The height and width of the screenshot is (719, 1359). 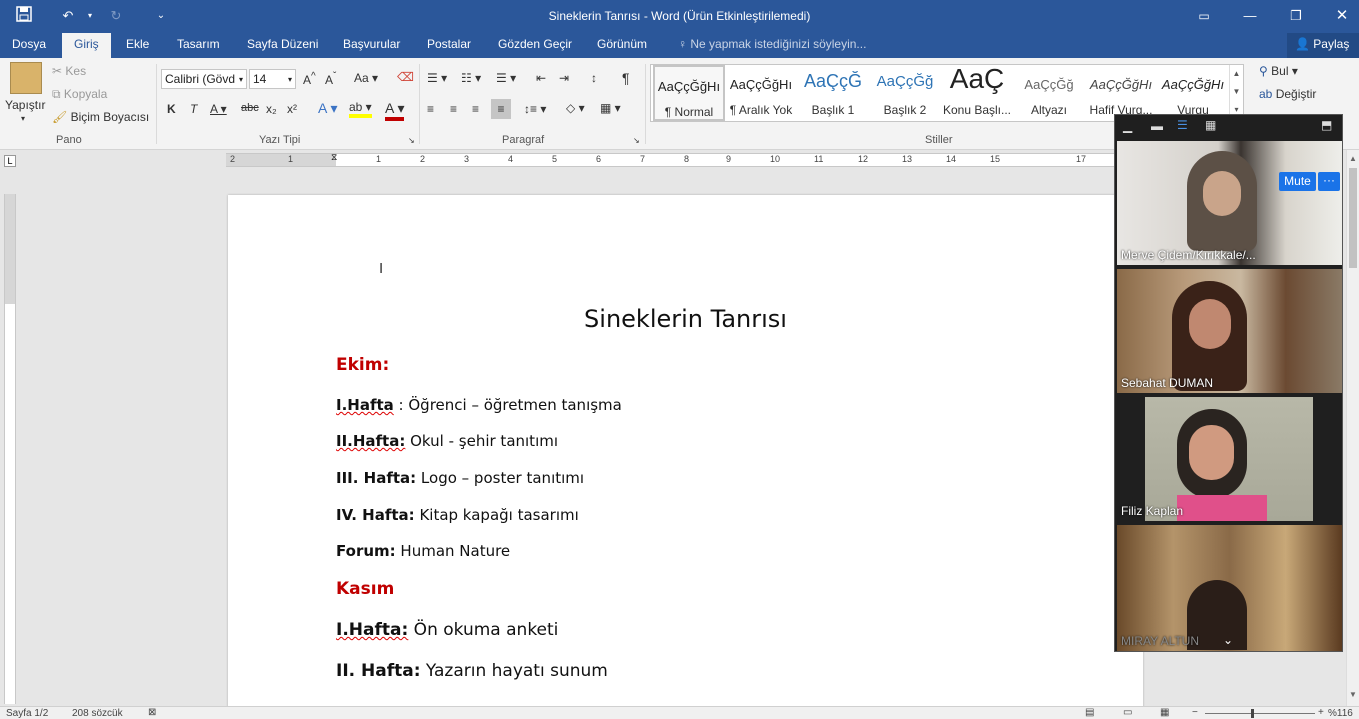 I want to click on decrease-indent-icon: ⇤, so click(x=541, y=78).